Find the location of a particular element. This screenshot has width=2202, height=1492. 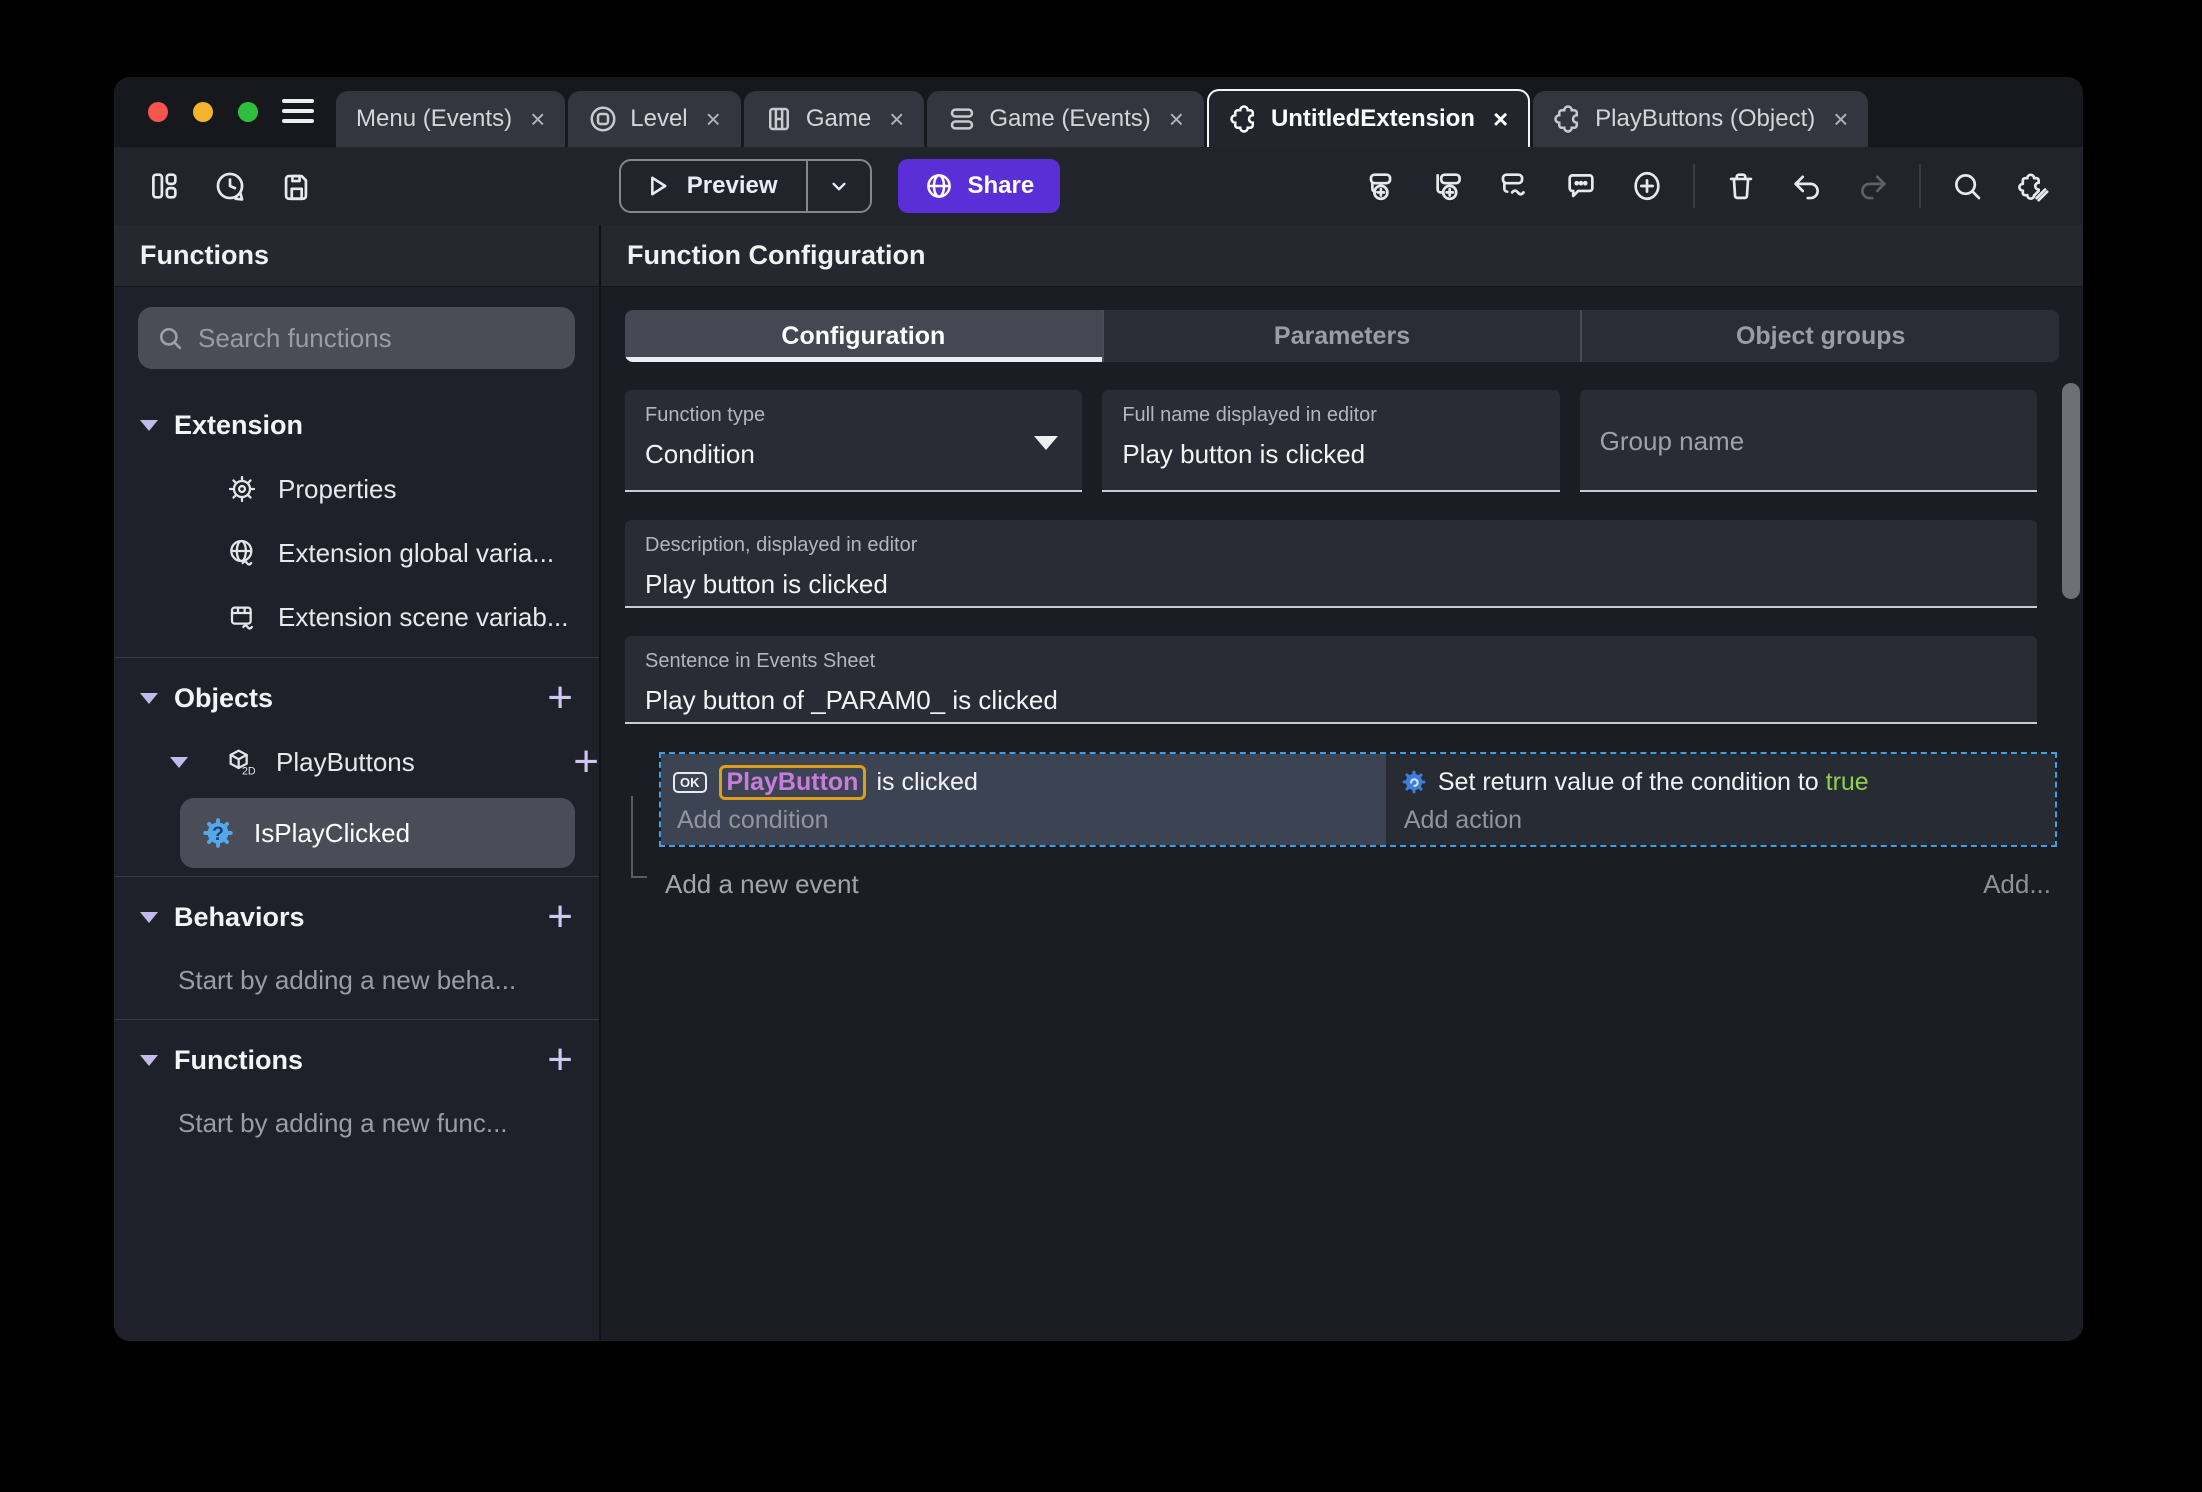

add-object-button: + is located at coordinates (560, 698).